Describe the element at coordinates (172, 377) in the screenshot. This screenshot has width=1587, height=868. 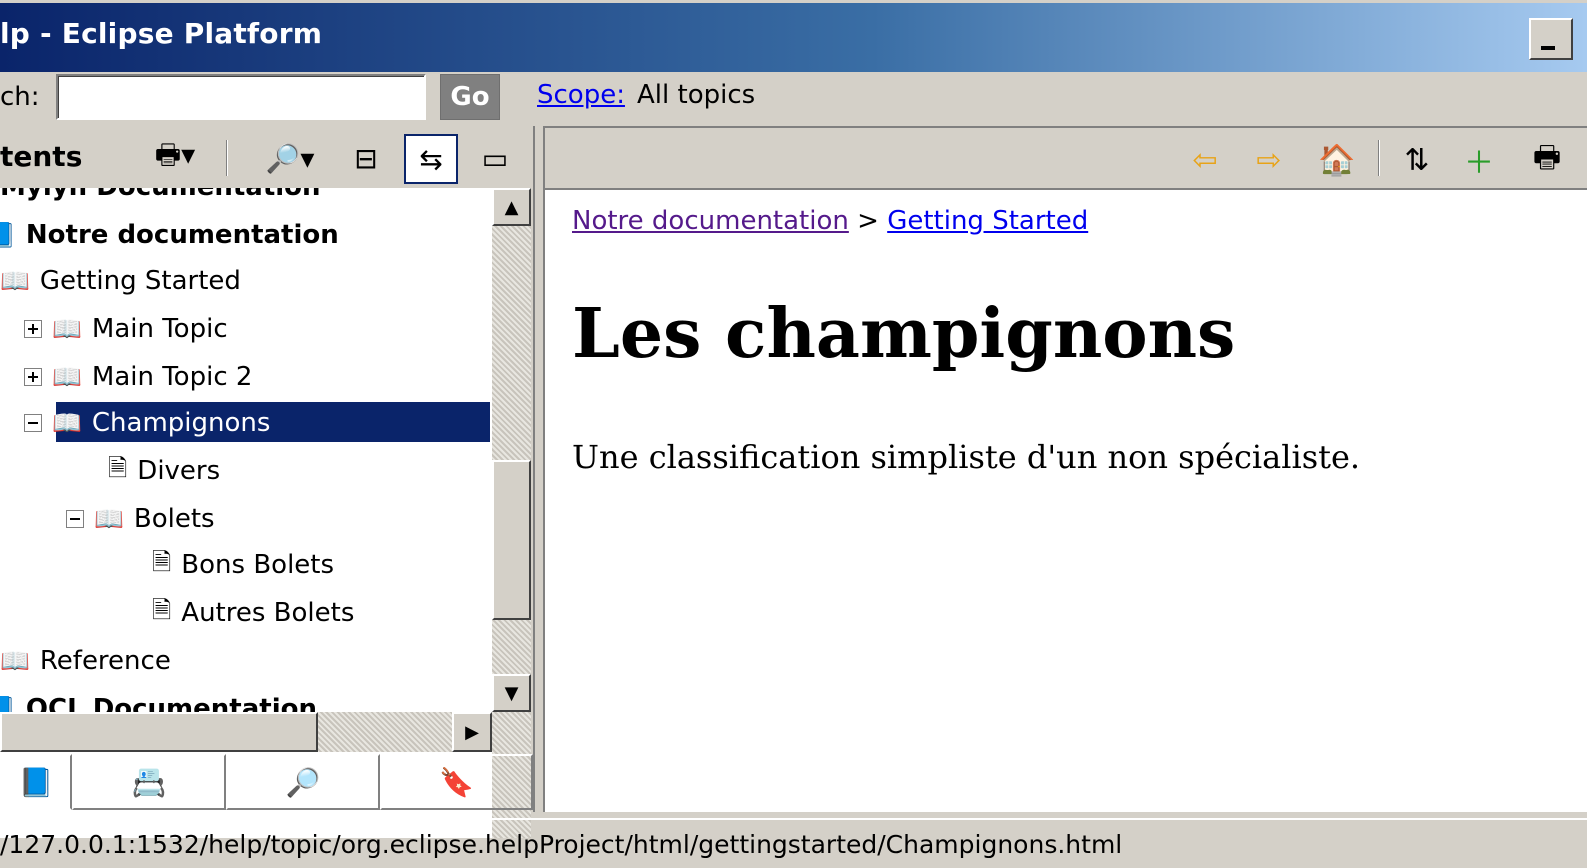
I see `tree-item-label: Main Topic 2` at that location.